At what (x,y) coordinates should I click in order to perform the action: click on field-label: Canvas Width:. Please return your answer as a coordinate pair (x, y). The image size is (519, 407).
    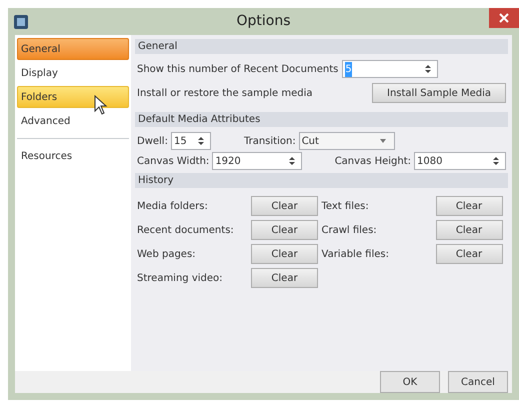
    Looking at the image, I should click on (173, 161).